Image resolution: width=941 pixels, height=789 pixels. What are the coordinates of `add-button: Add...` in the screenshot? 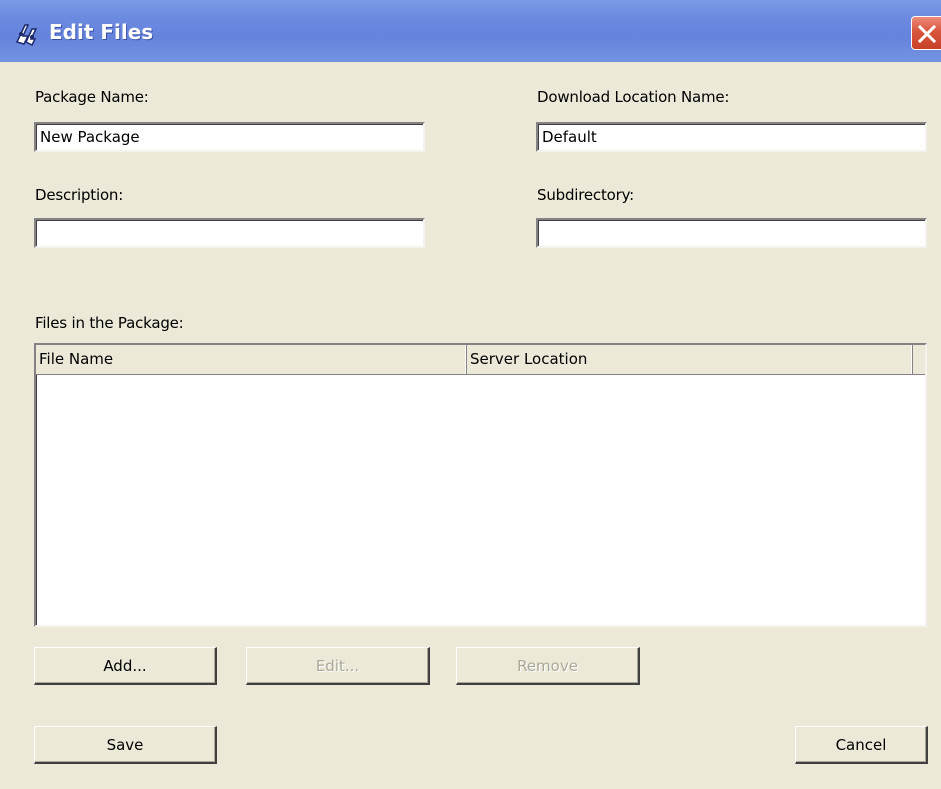 It's located at (125, 666).